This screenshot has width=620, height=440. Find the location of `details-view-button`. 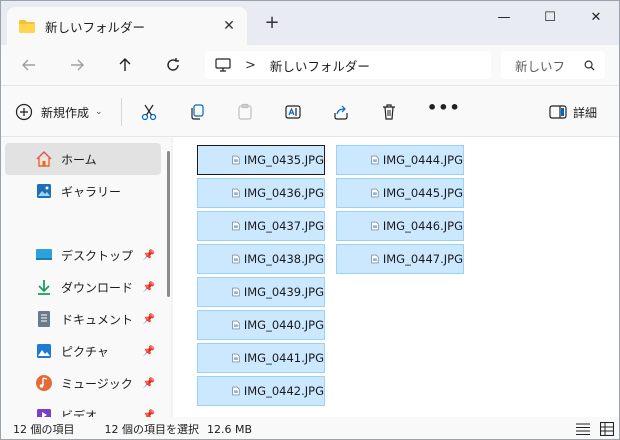

details-view-button is located at coordinates (583, 429).